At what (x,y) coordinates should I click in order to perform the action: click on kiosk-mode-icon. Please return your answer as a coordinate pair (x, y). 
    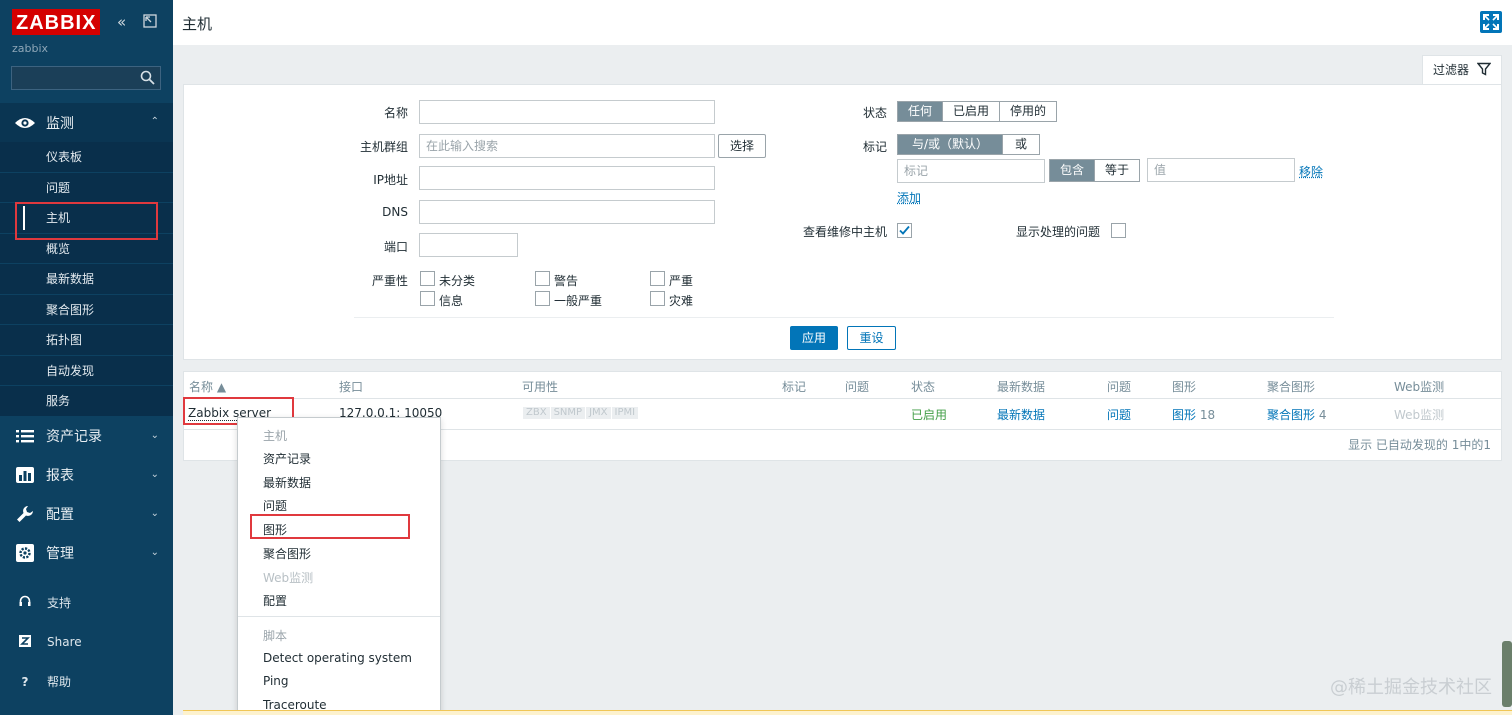
    Looking at the image, I should click on (150, 22).